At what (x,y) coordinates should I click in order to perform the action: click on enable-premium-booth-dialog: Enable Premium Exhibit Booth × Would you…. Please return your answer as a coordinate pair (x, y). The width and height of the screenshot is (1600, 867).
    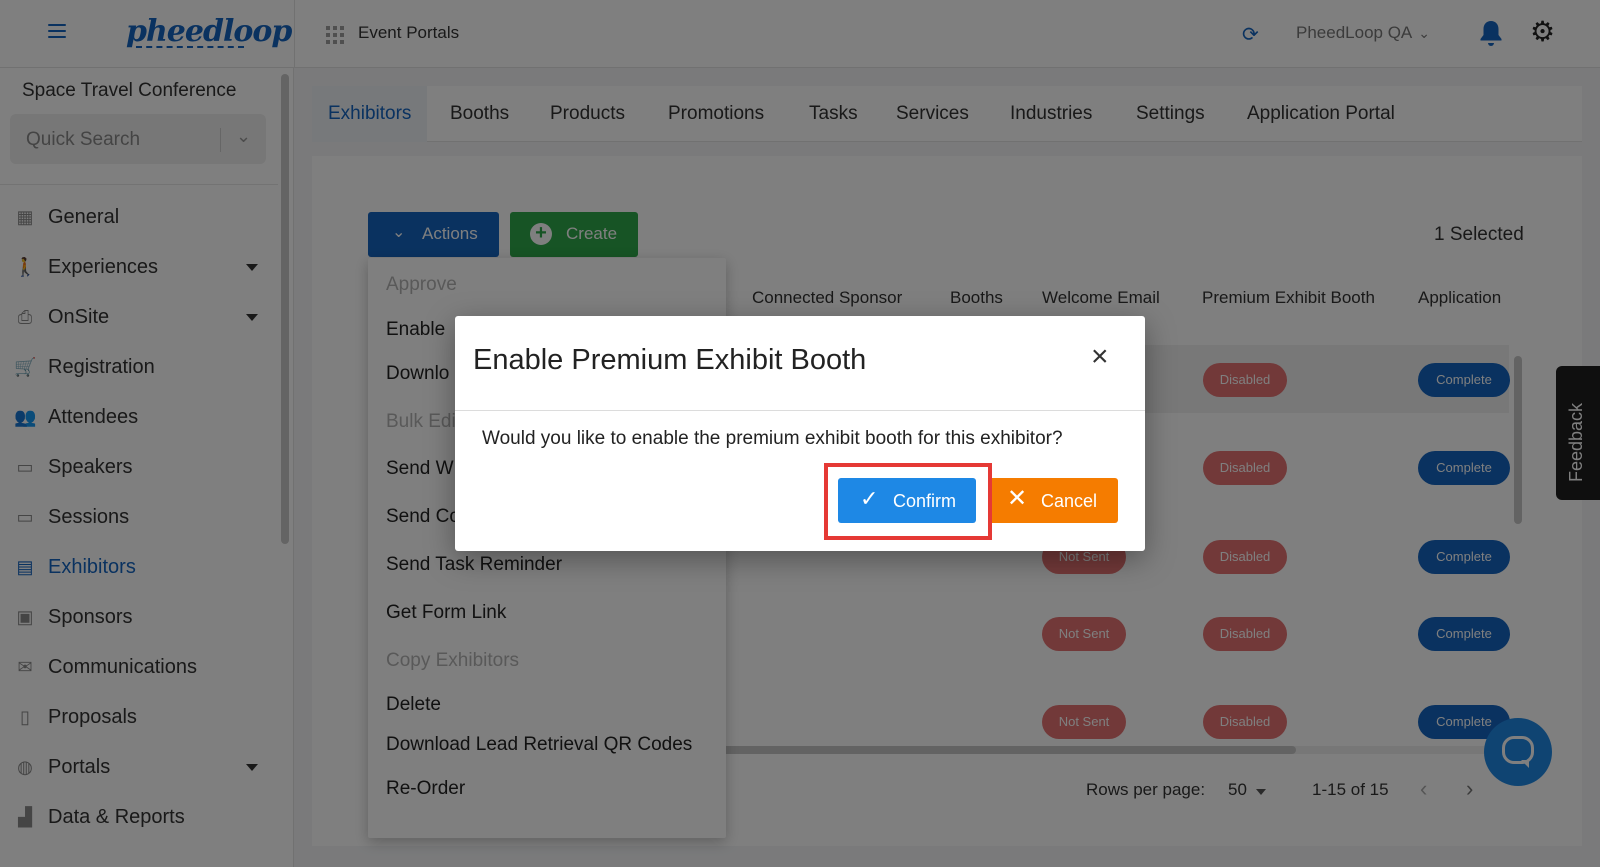
    Looking at the image, I should click on (800, 433).